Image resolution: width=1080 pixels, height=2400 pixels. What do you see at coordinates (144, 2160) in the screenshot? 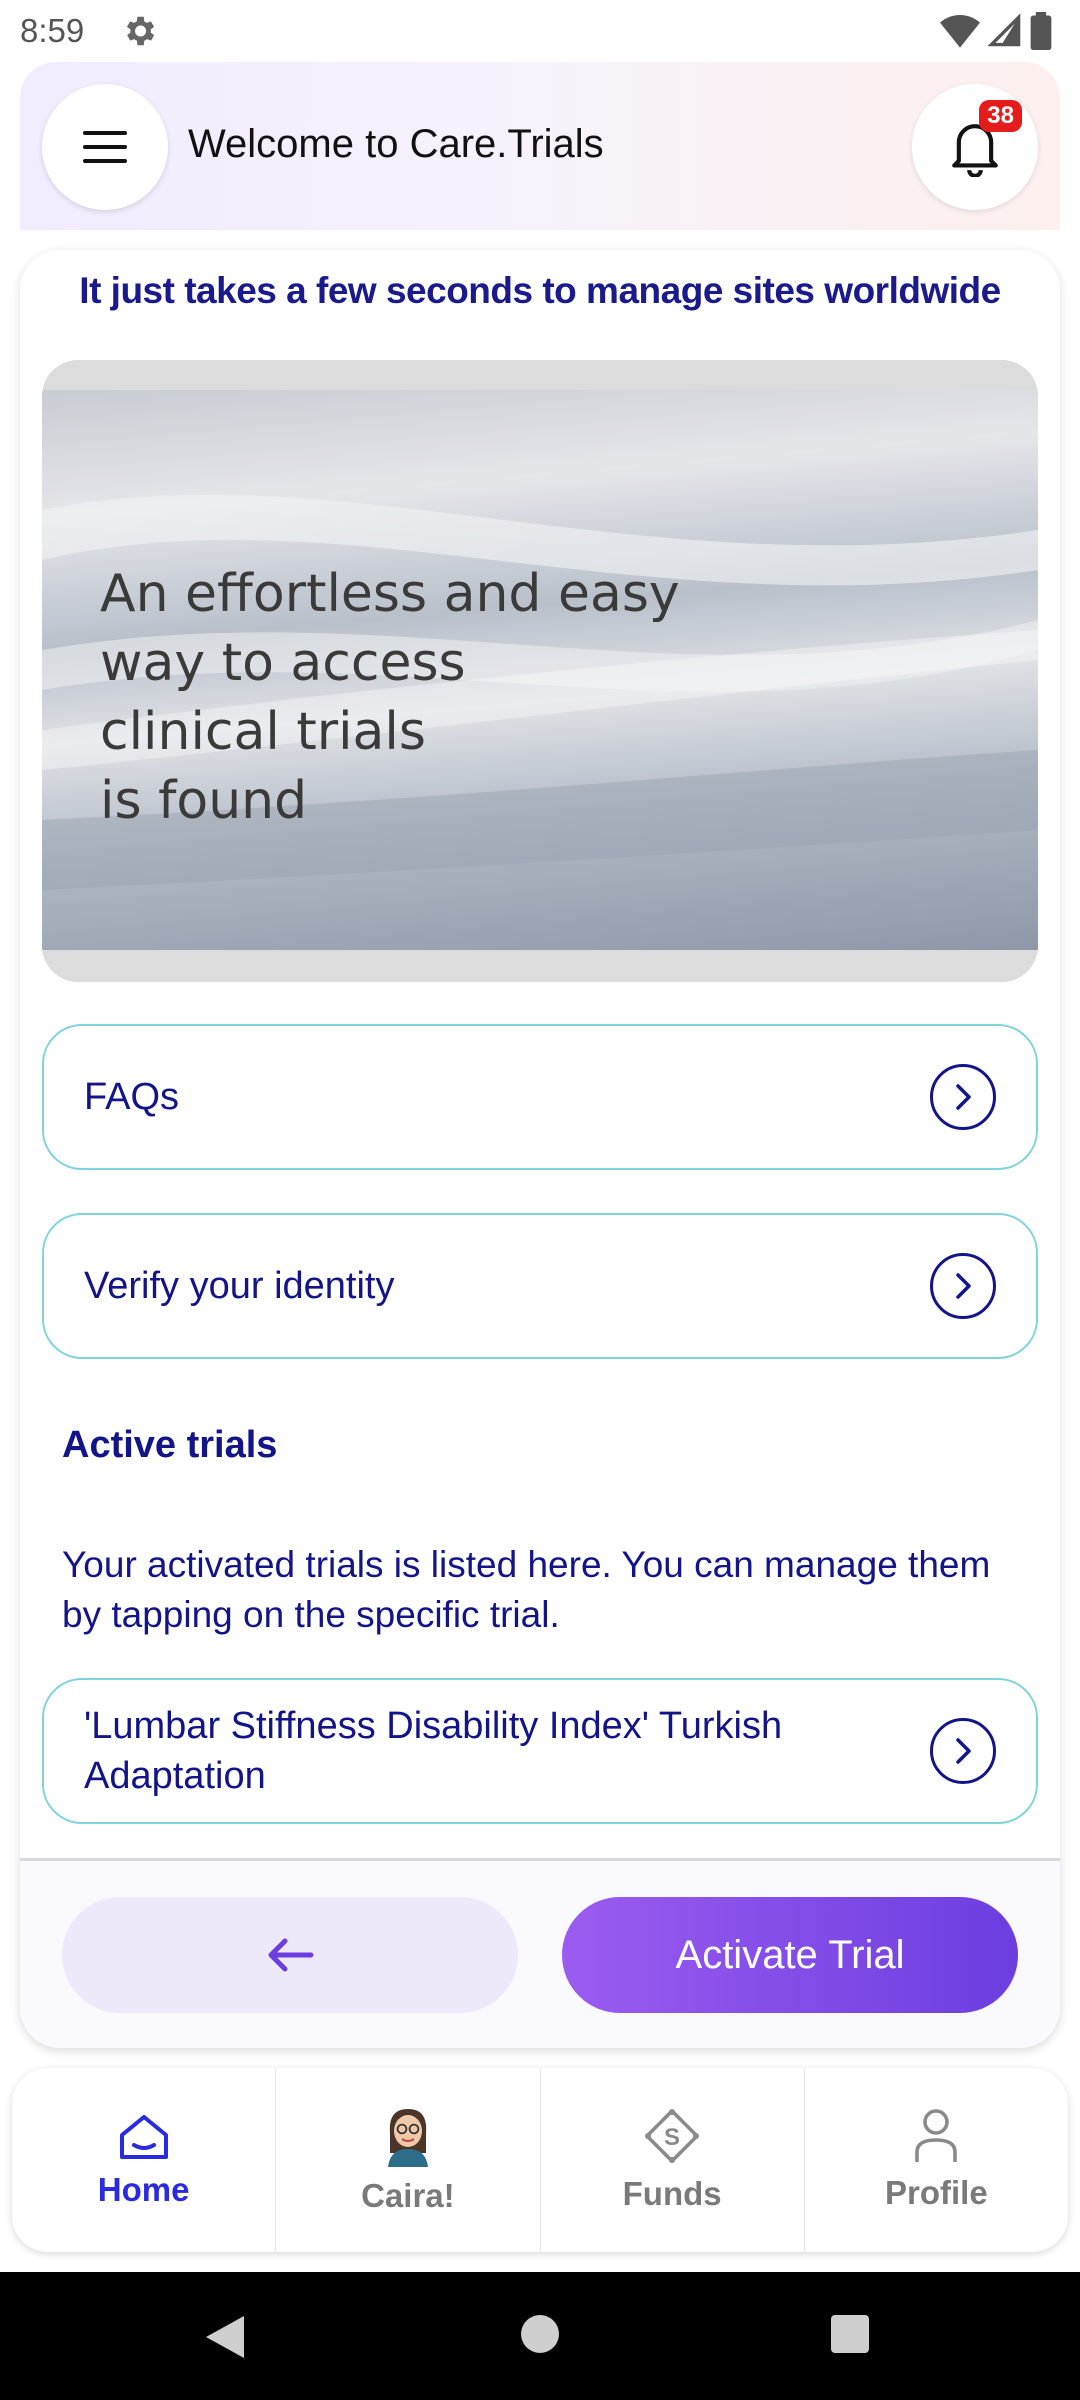
I see `nav-home: Home` at bounding box center [144, 2160].